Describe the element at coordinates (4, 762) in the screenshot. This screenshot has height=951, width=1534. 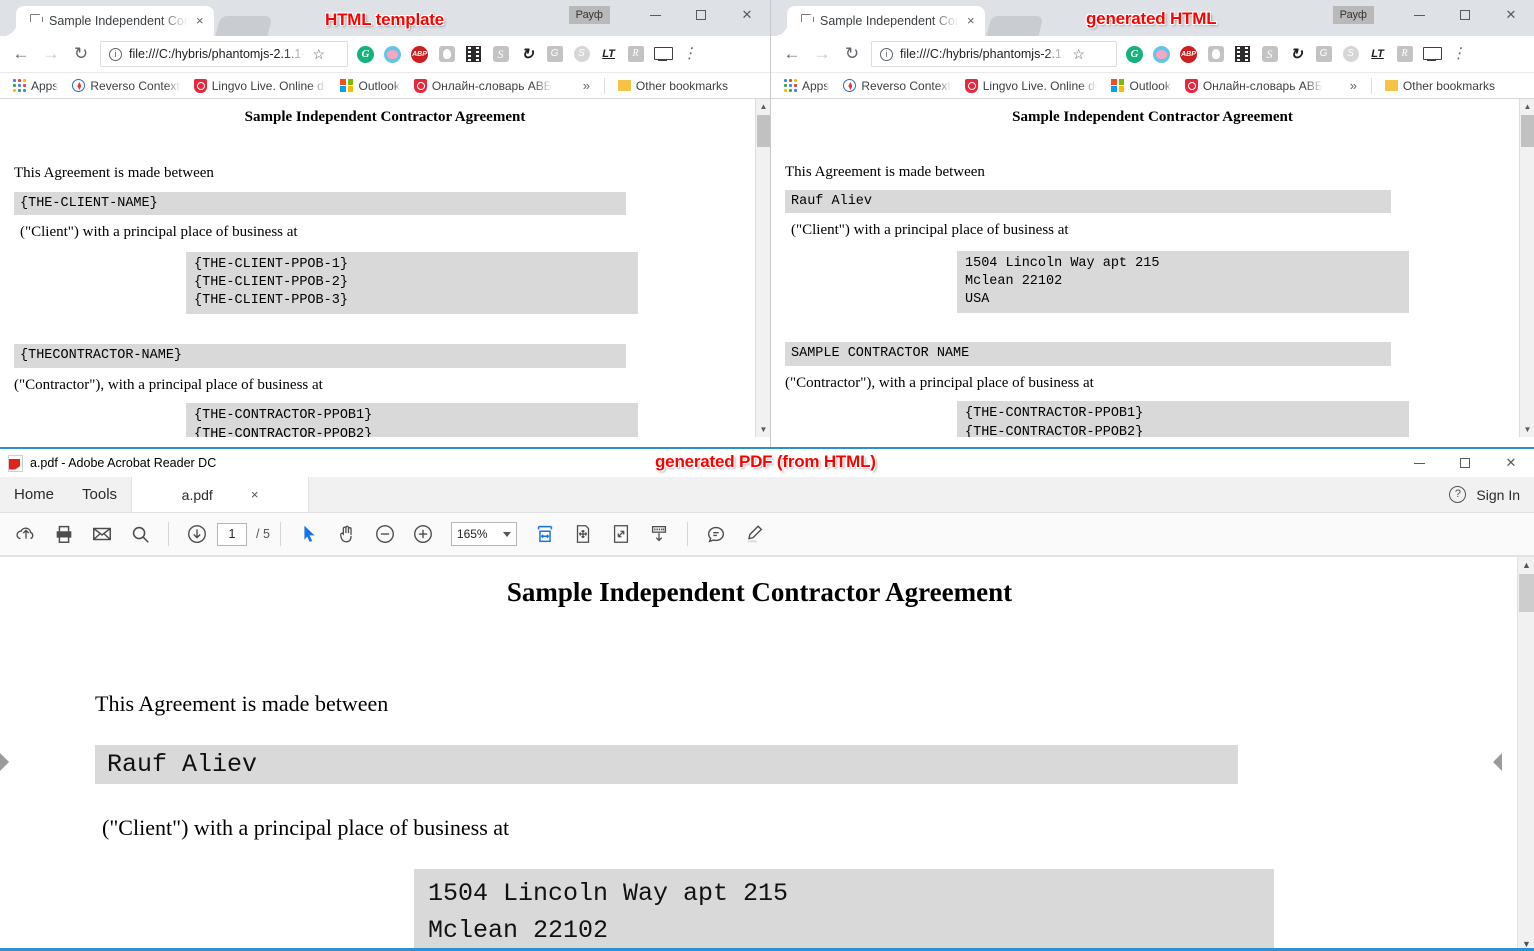
I see `previous-page-arrow-icon` at that location.